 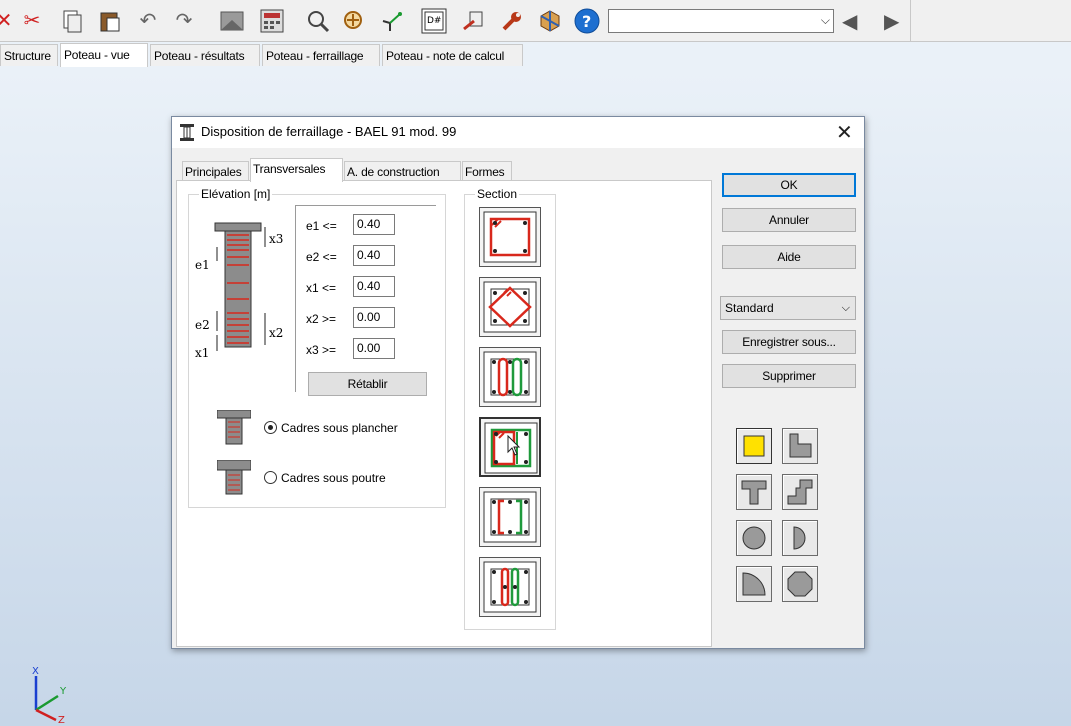 I want to click on previous-arrow-icon: ◀, so click(x=849, y=21).